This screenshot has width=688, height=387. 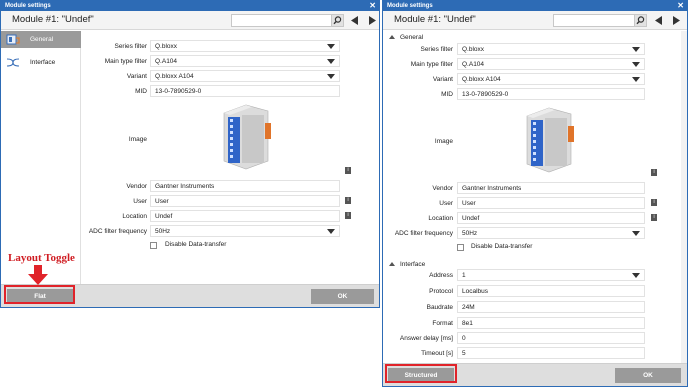 I want to click on layout-toggle-highlight, so click(x=421, y=373).